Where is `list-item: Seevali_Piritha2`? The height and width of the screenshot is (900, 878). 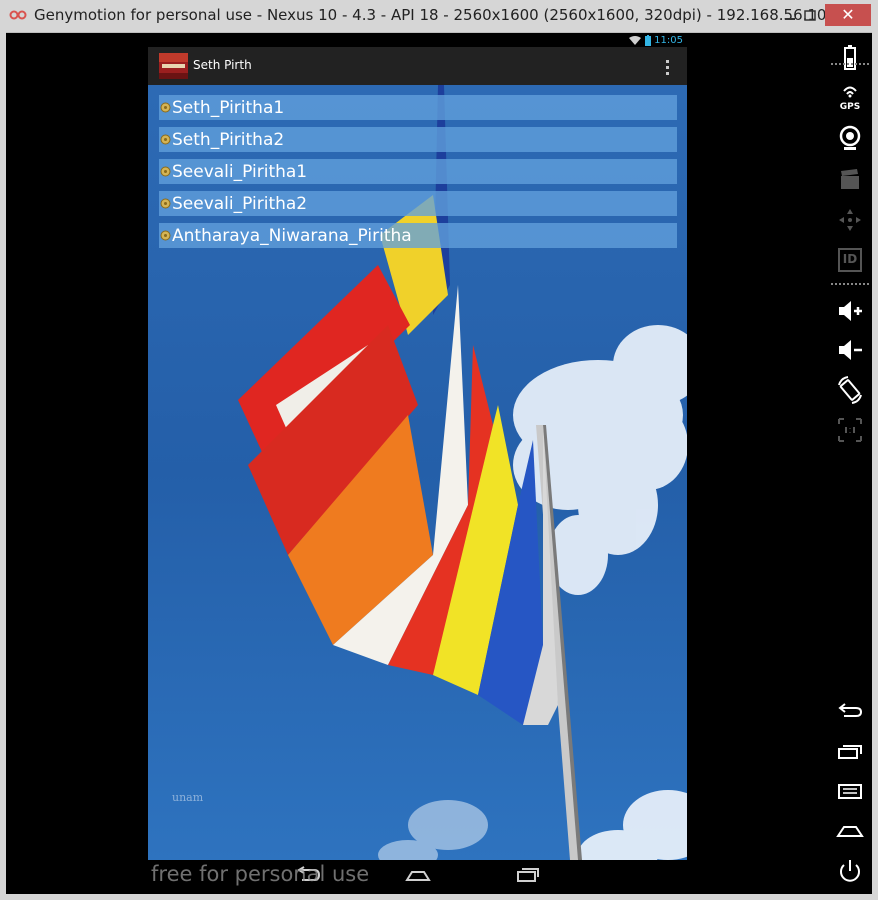 list-item: Seevali_Piritha2 is located at coordinates (418, 203).